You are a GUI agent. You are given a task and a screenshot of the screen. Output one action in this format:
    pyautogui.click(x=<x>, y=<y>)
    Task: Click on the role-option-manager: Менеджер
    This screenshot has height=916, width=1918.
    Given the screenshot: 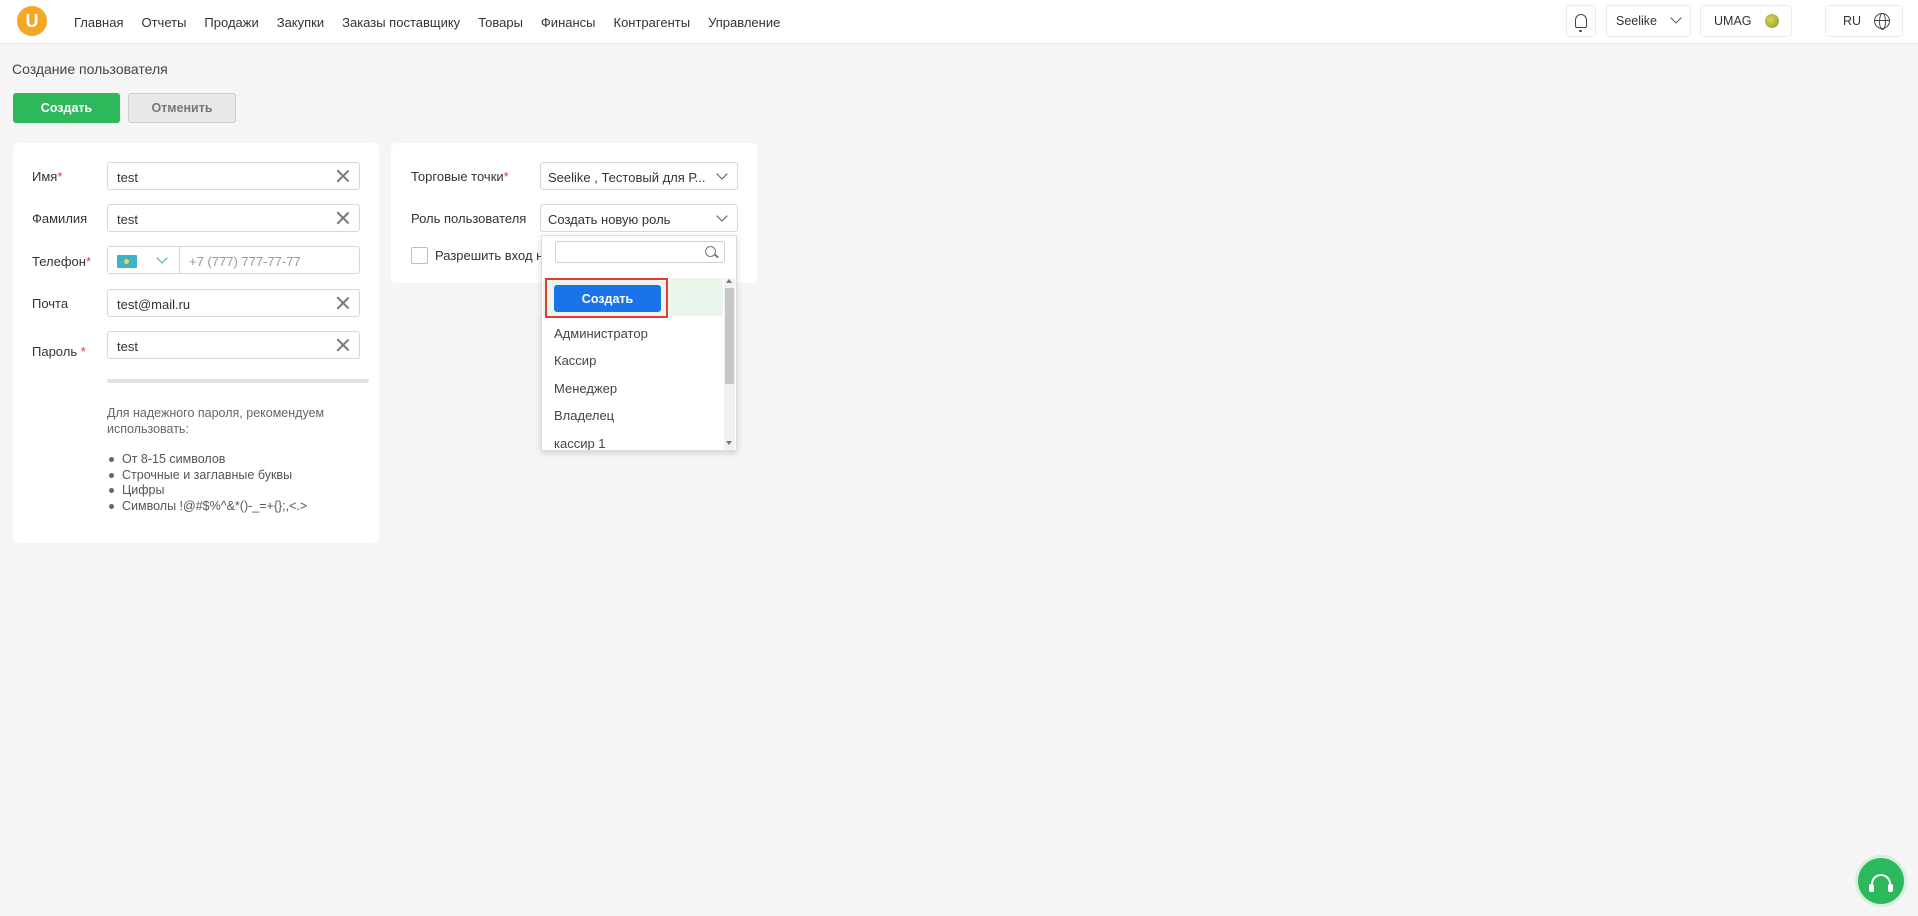 What is the action you would take?
    pyautogui.click(x=585, y=388)
    